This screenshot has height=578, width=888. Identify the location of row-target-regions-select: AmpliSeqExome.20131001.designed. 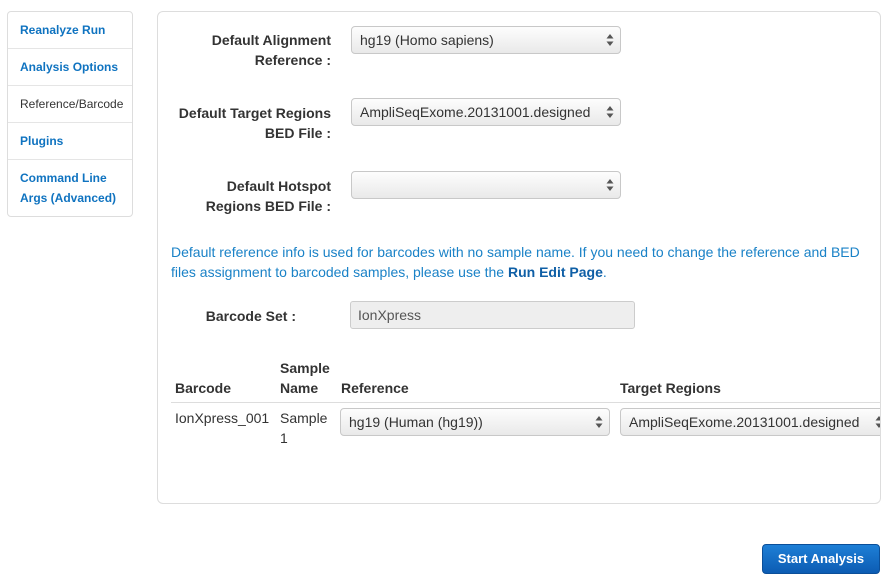
(750, 422).